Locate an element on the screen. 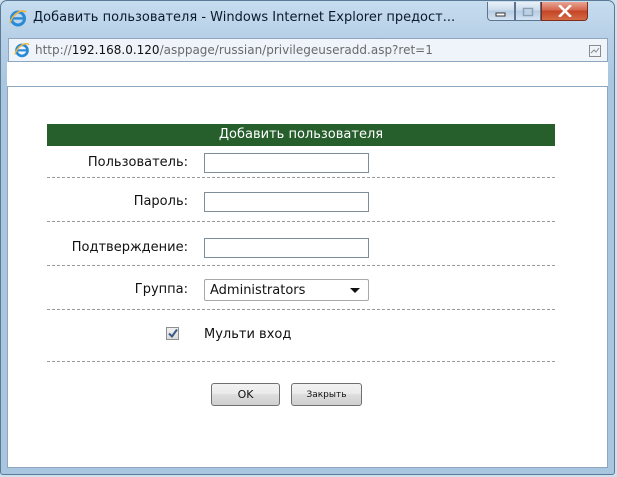 The image size is (617, 477). confirm-input is located at coordinates (286, 248).